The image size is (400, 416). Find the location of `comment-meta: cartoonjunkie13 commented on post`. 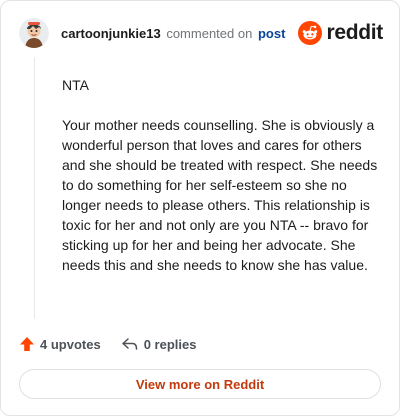

comment-meta: cartoonjunkie13 commented on post is located at coordinates (173, 33).